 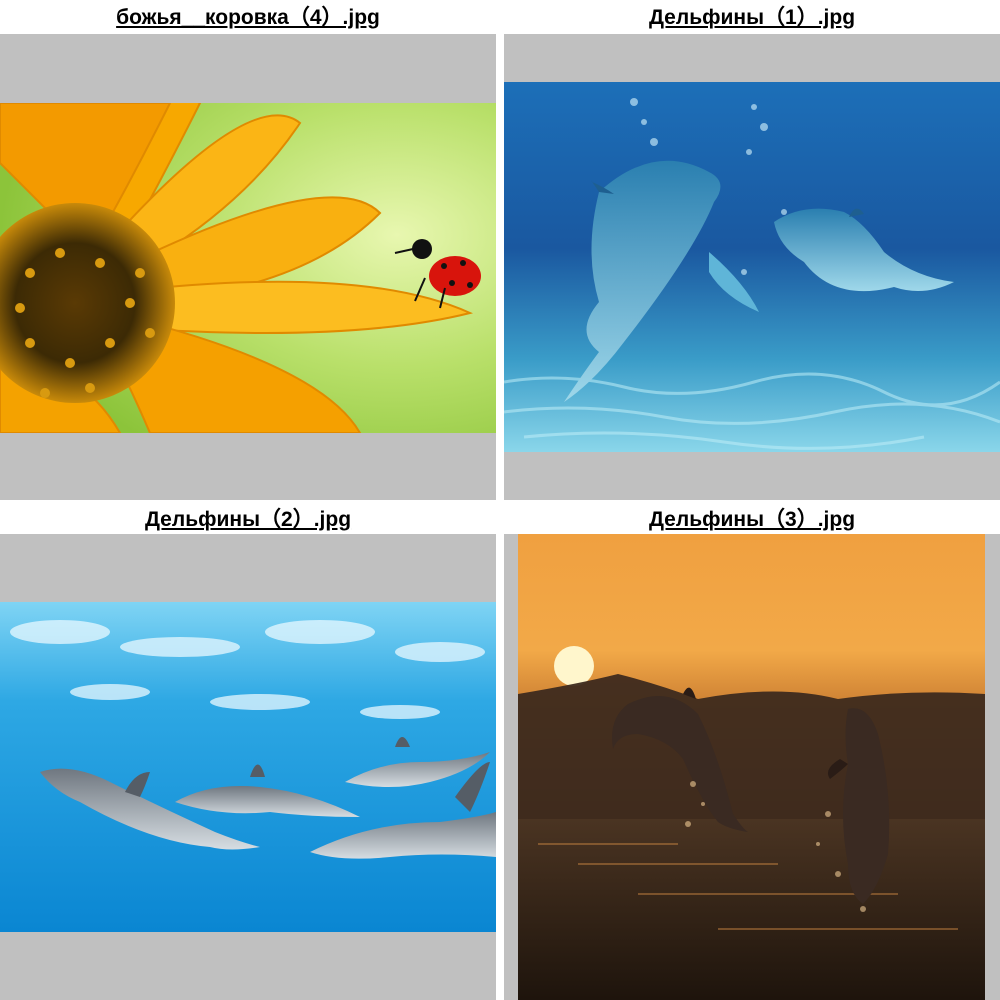 I want to click on thumbnail-caption: Дельфины（1）.jpg, so click(x=752, y=17).